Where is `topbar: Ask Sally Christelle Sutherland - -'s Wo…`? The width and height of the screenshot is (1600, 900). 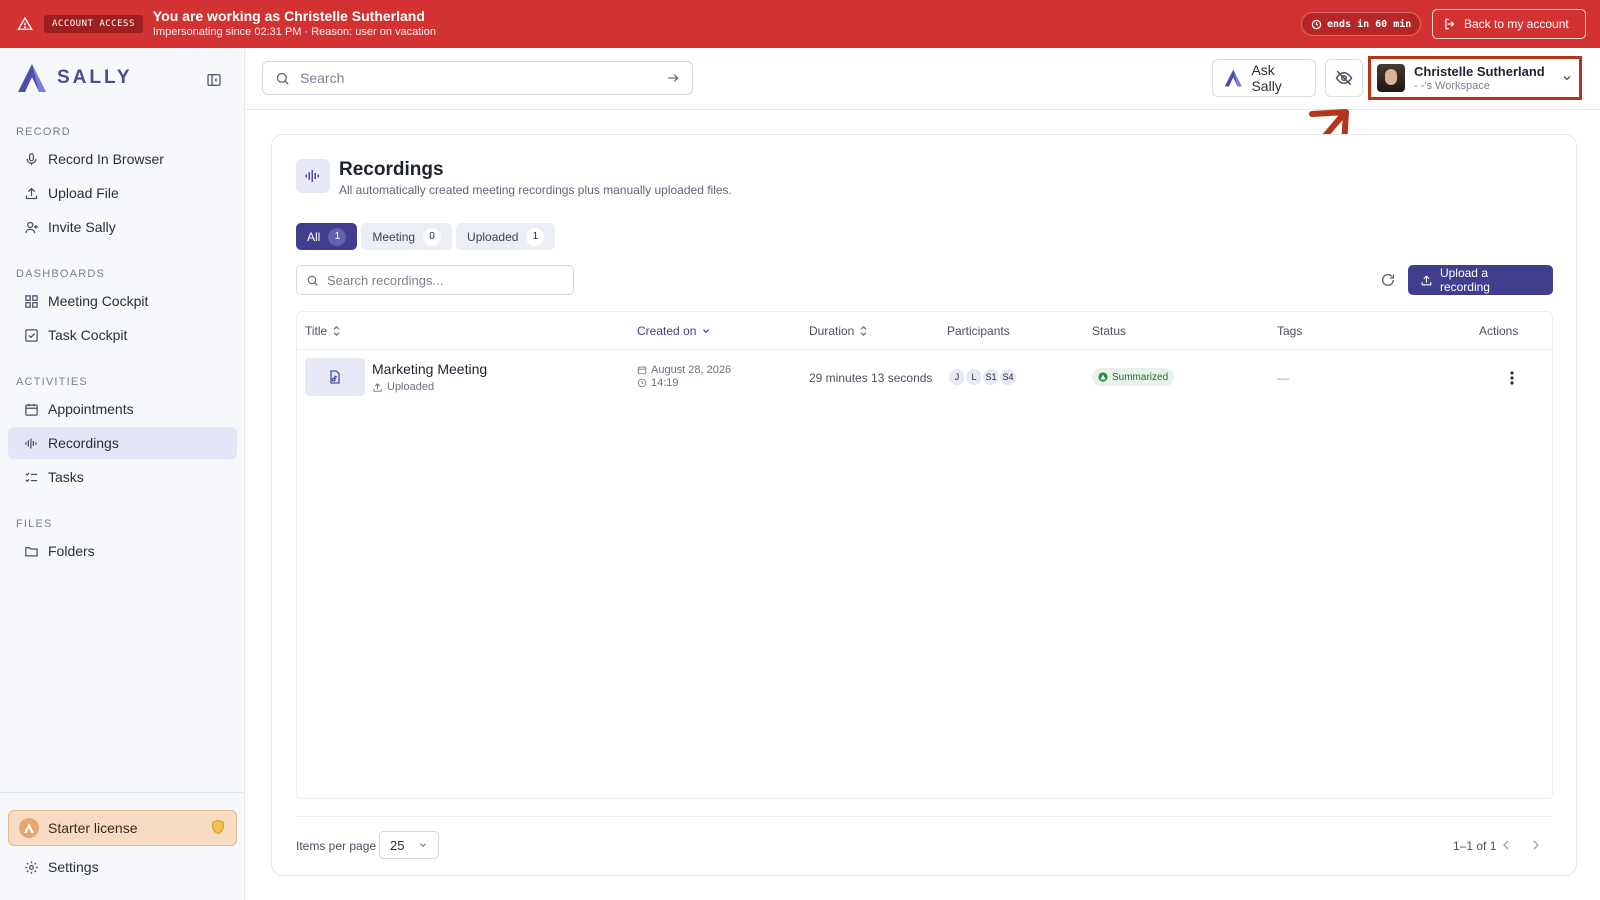
topbar: Ask Sally Christelle Sutherland - -'s Wo… is located at coordinates (923, 79).